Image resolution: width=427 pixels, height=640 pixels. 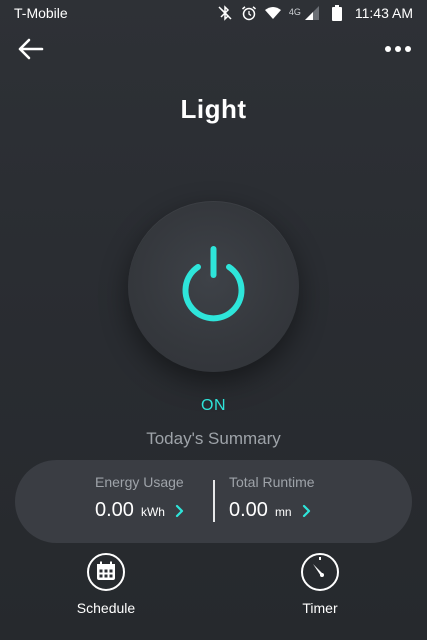 I want to click on arrow-left-icon, so click(x=31, y=49).